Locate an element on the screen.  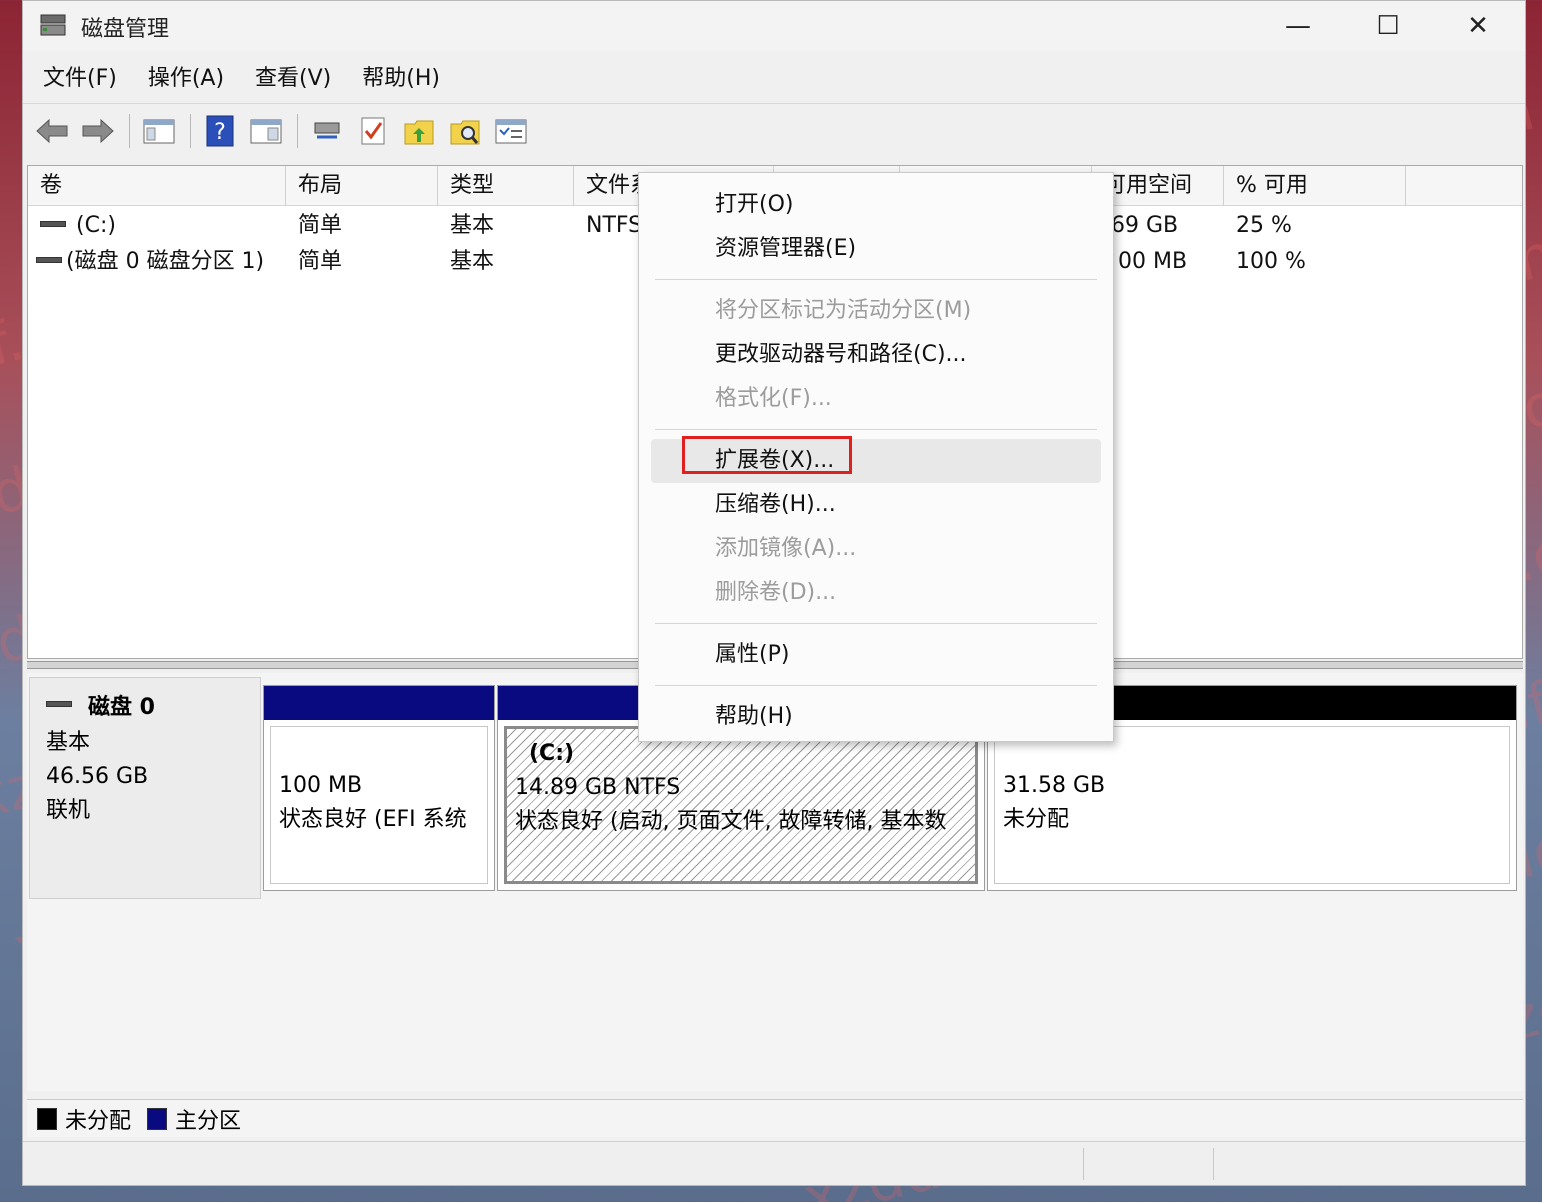
properties-list-button is located at coordinates (511, 131).